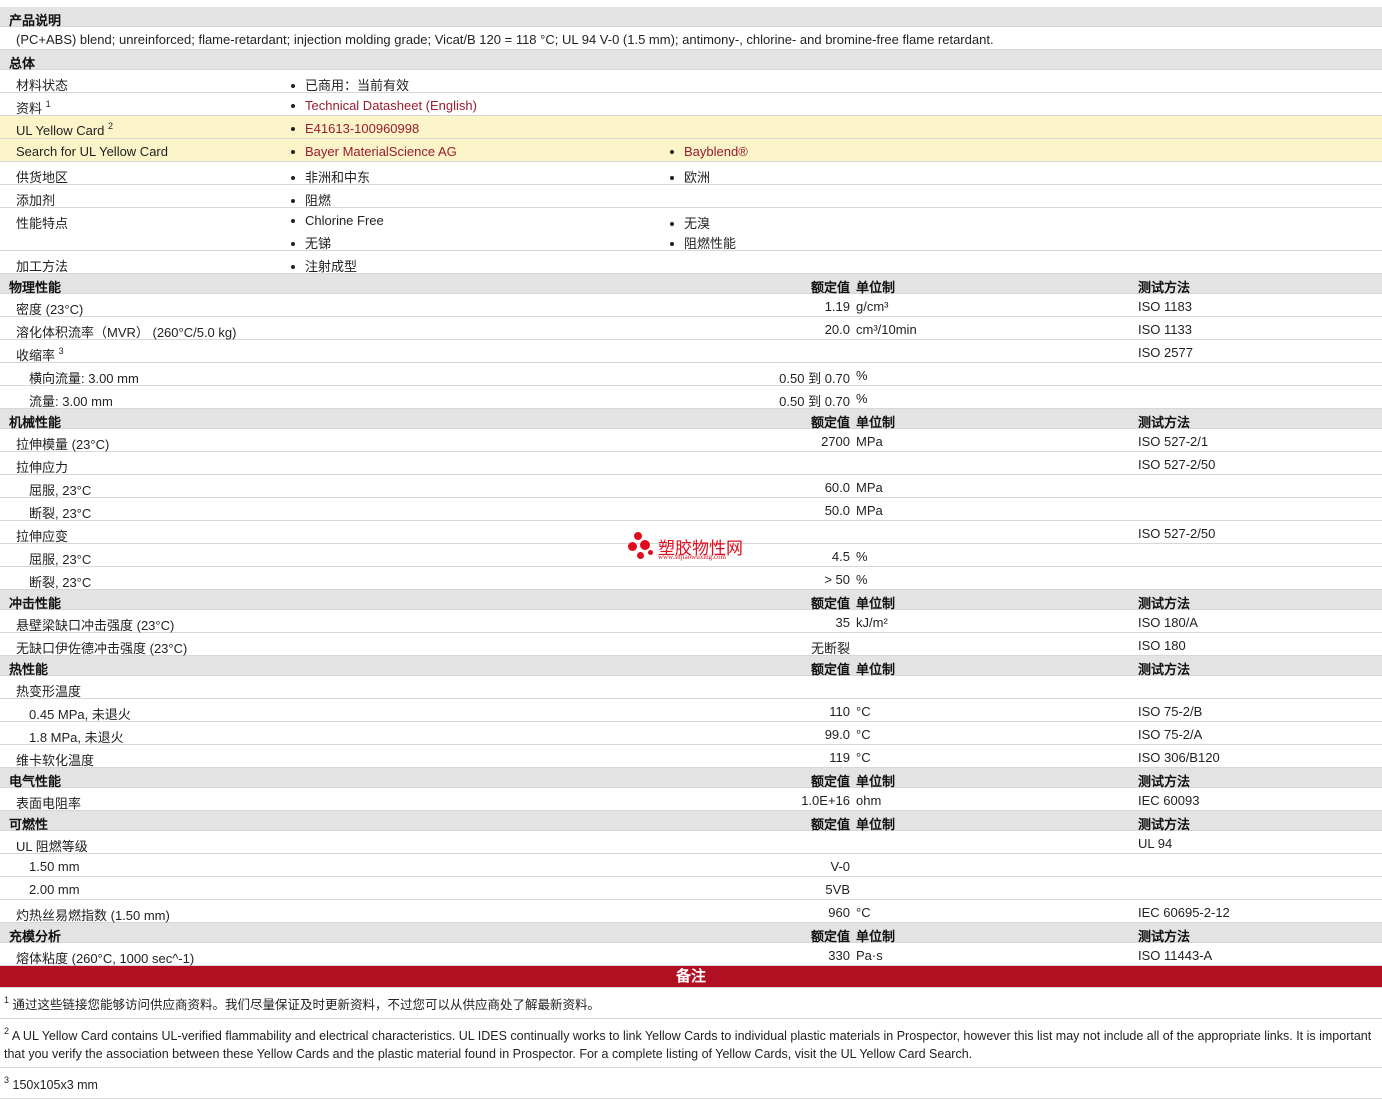 The width and height of the screenshot is (1382, 1099). Describe the element at coordinates (65, 129) in the screenshot. I see `row-label: UL Yellow Card 2` at that location.